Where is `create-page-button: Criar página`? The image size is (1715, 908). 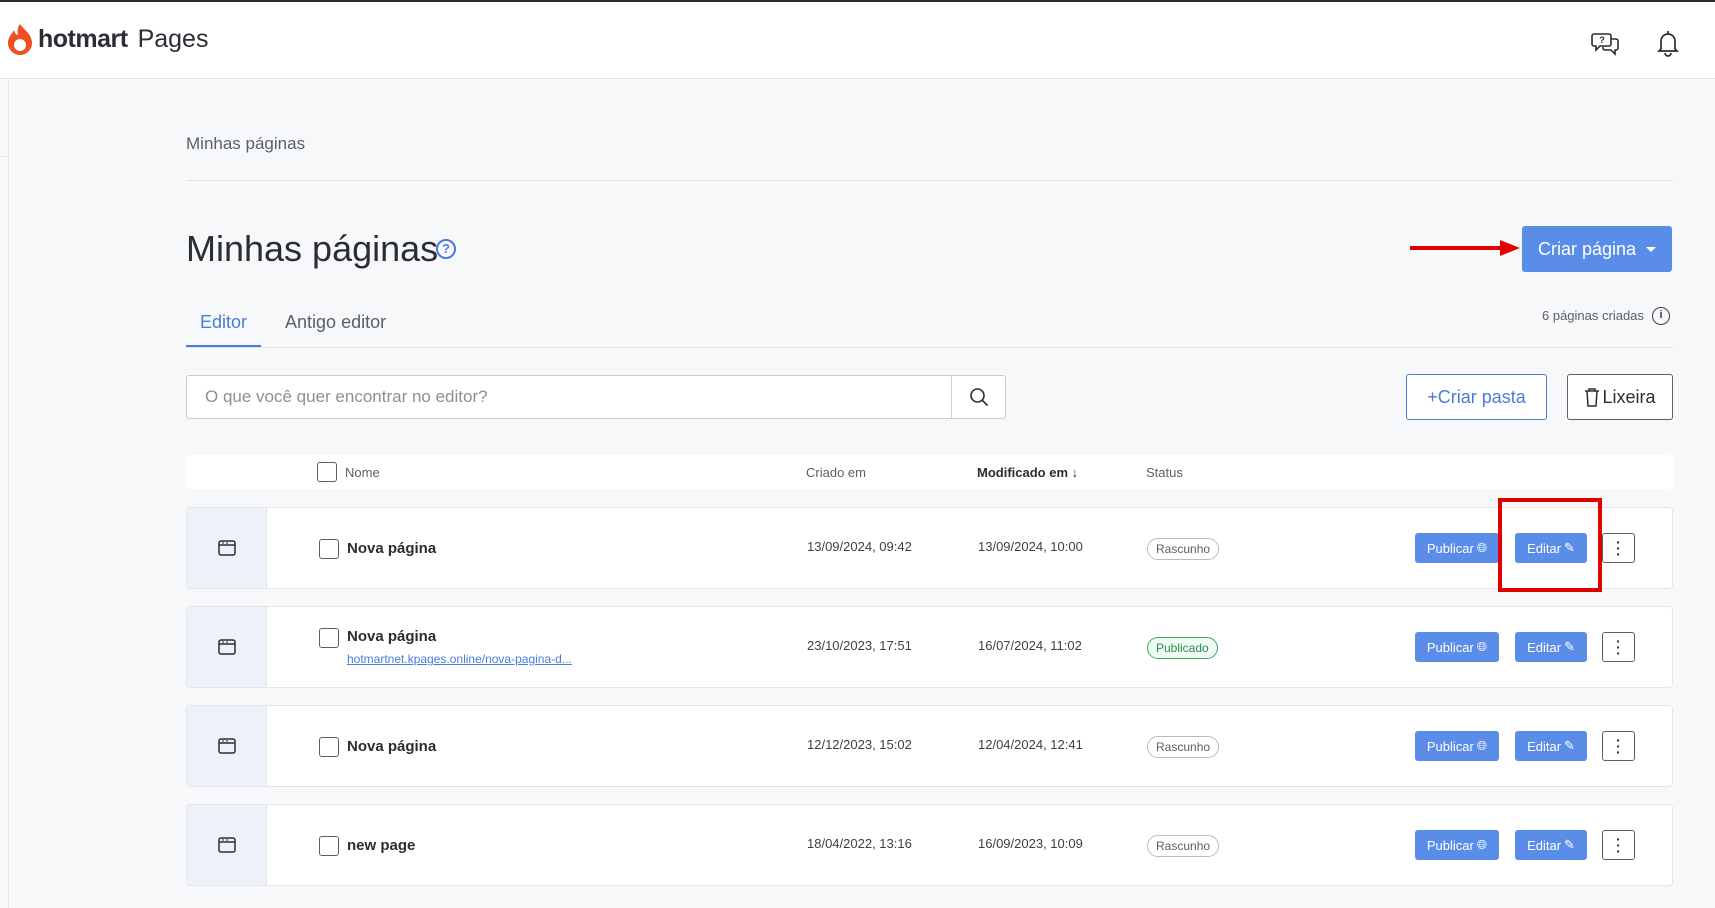
create-page-button: Criar página is located at coordinates (1597, 249).